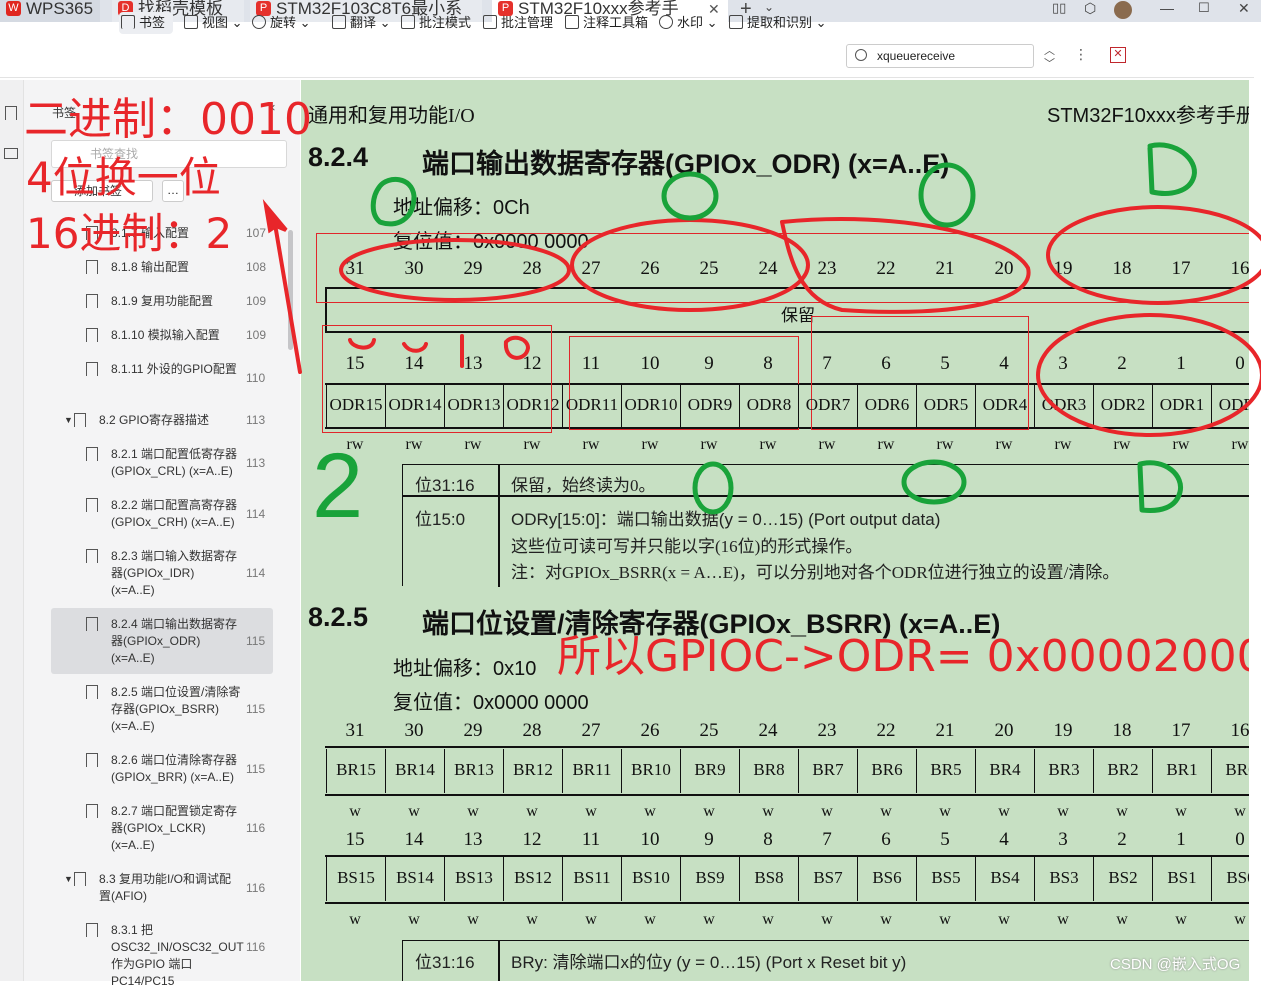 This screenshot has width=1261, height=990. Describe the element at coordinates (275, 216) in the screenshot. I see `red-arrow-head` at that location.